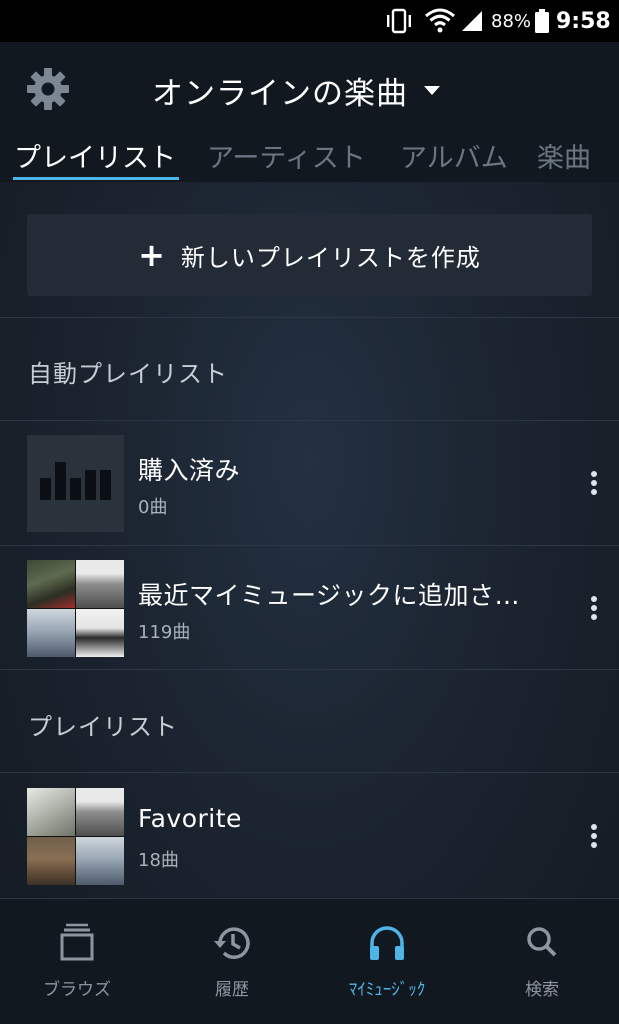  Describe the element at coordinates (77, 990) in the screenshot. I see `nav-label: ブラウズ` at that location.